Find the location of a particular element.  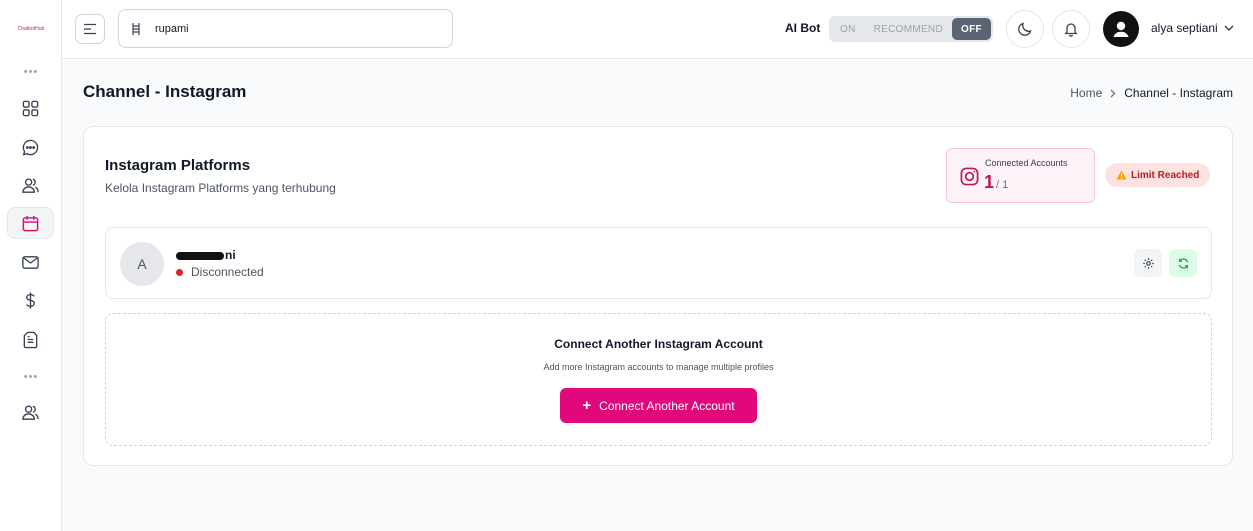

sidebar: ChatbotHub ••• ••• is located at coordinates (31, 265).